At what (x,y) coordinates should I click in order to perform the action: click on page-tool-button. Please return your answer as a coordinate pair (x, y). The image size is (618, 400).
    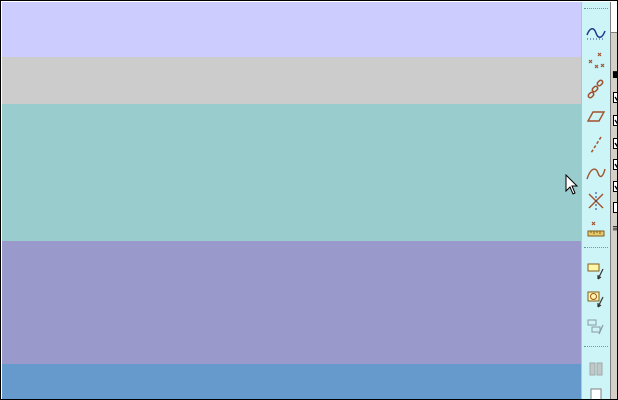
    Looking at the image, I should click on (596, 391).